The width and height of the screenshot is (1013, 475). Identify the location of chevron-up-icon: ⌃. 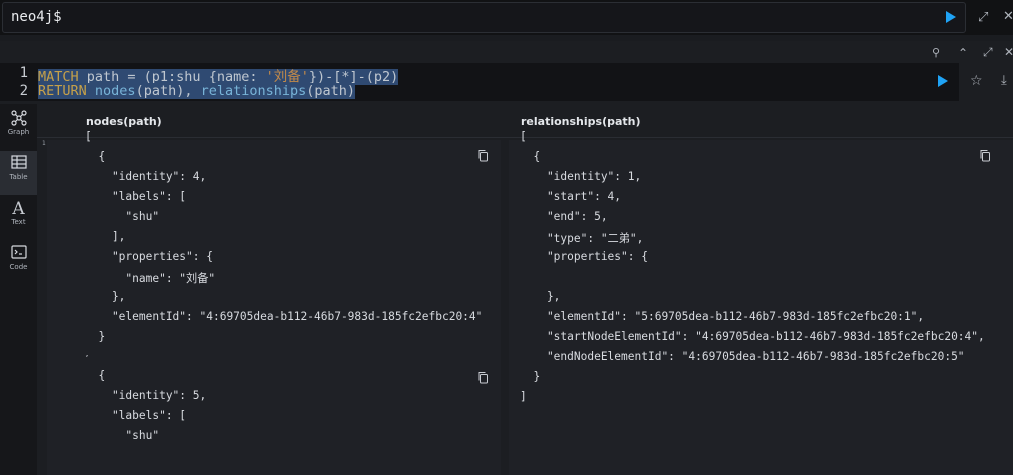
(963, 53).